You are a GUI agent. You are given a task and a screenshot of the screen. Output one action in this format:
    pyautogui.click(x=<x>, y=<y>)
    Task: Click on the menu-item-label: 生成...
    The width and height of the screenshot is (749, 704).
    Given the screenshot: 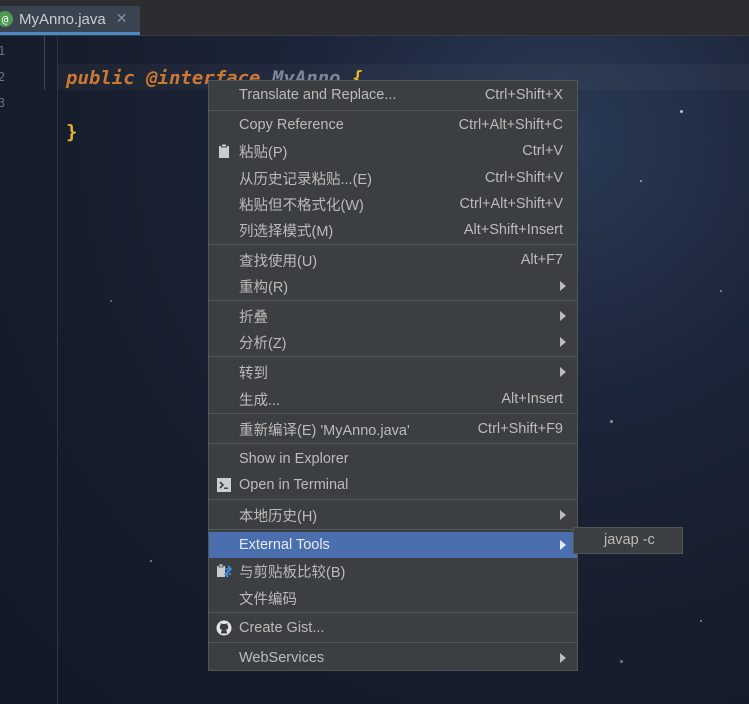 What is the action you would take?
    pyautogui.click(x=260, y=400)
    